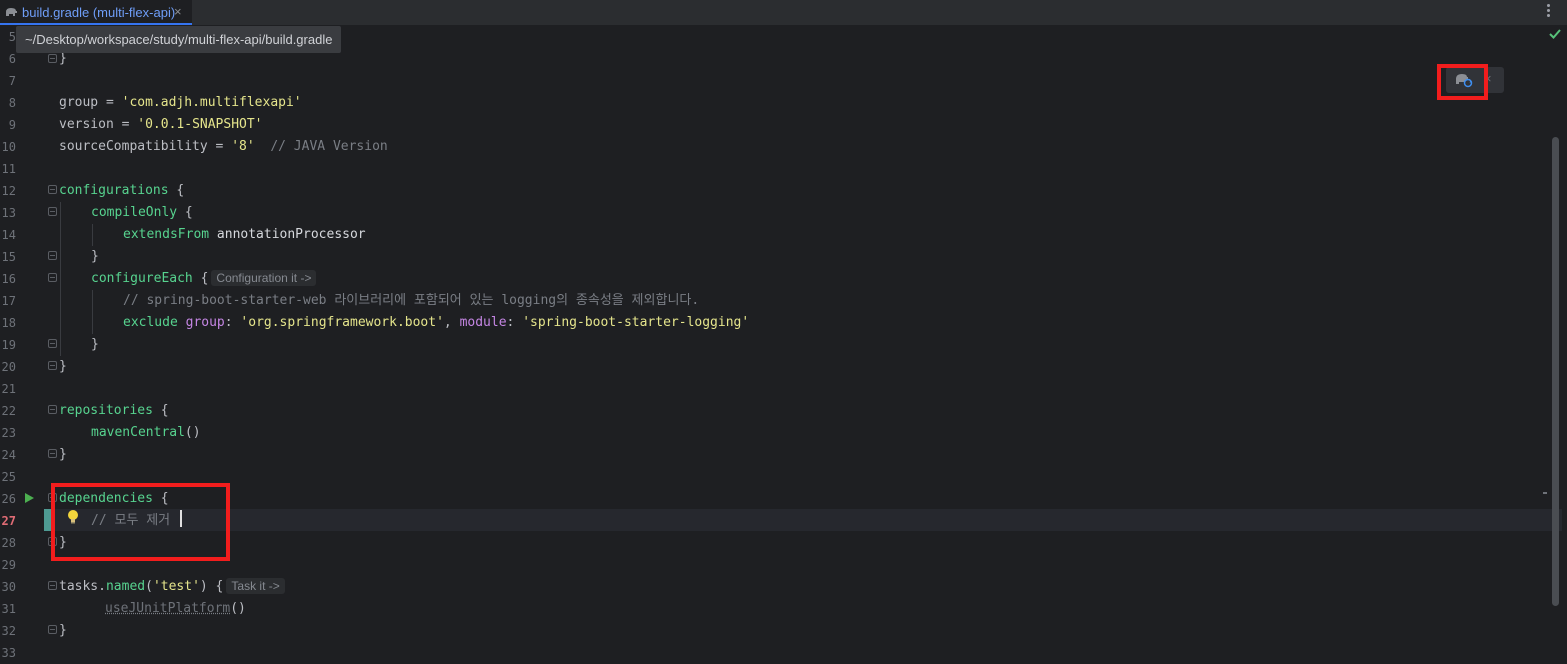 The image size is (1567, 664). I want to click on line-number: 5, so click(12, 37).